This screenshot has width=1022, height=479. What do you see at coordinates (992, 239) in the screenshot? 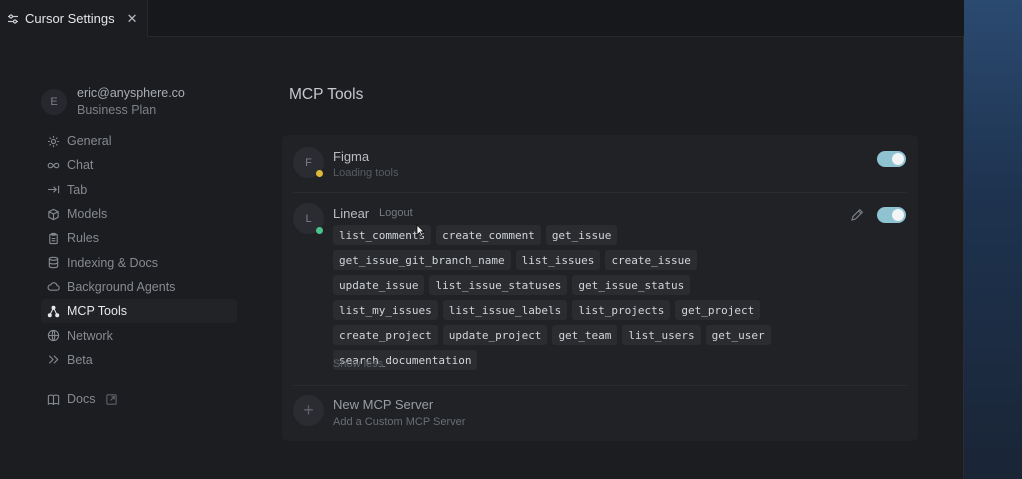
I see `desktop-background` at bounding box center [992, 239].